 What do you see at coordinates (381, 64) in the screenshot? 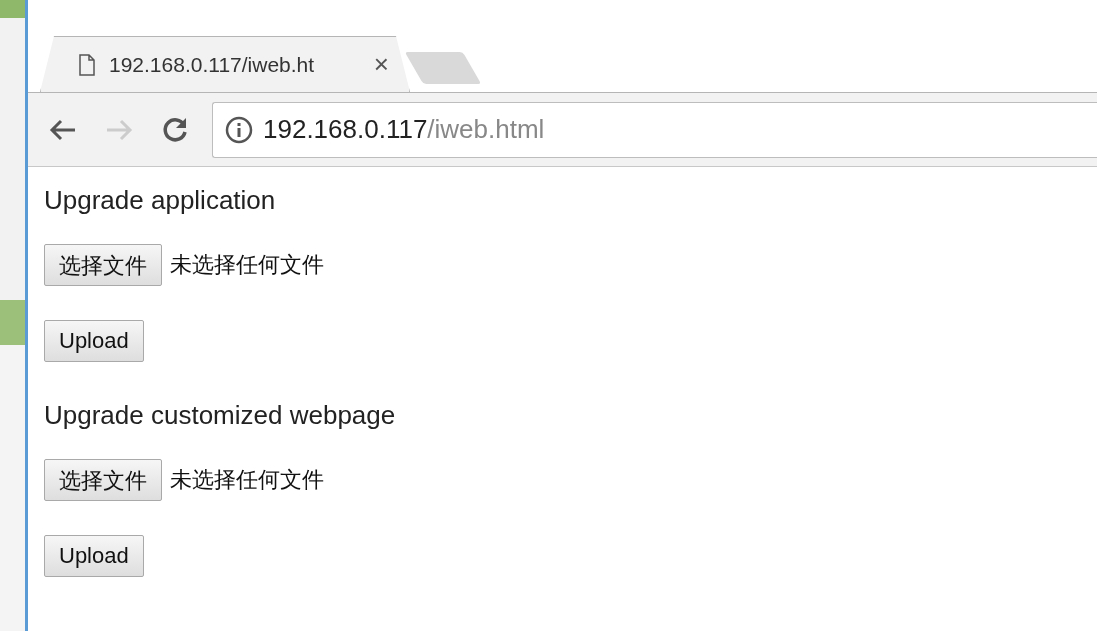
I see `close-tab-button: ×` at bounding box center [381, 64].